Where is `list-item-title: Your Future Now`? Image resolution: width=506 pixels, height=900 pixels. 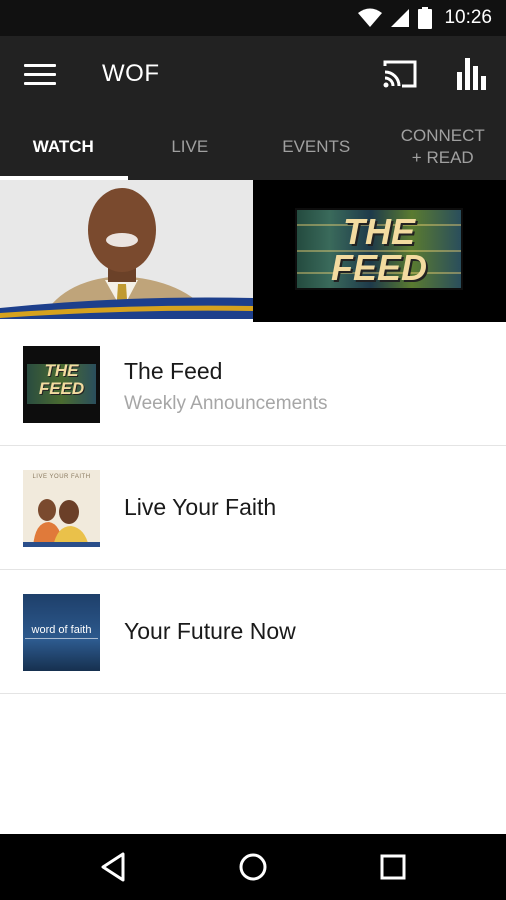
list-item-title: Your Future Now is located at coordinates (210, 631).